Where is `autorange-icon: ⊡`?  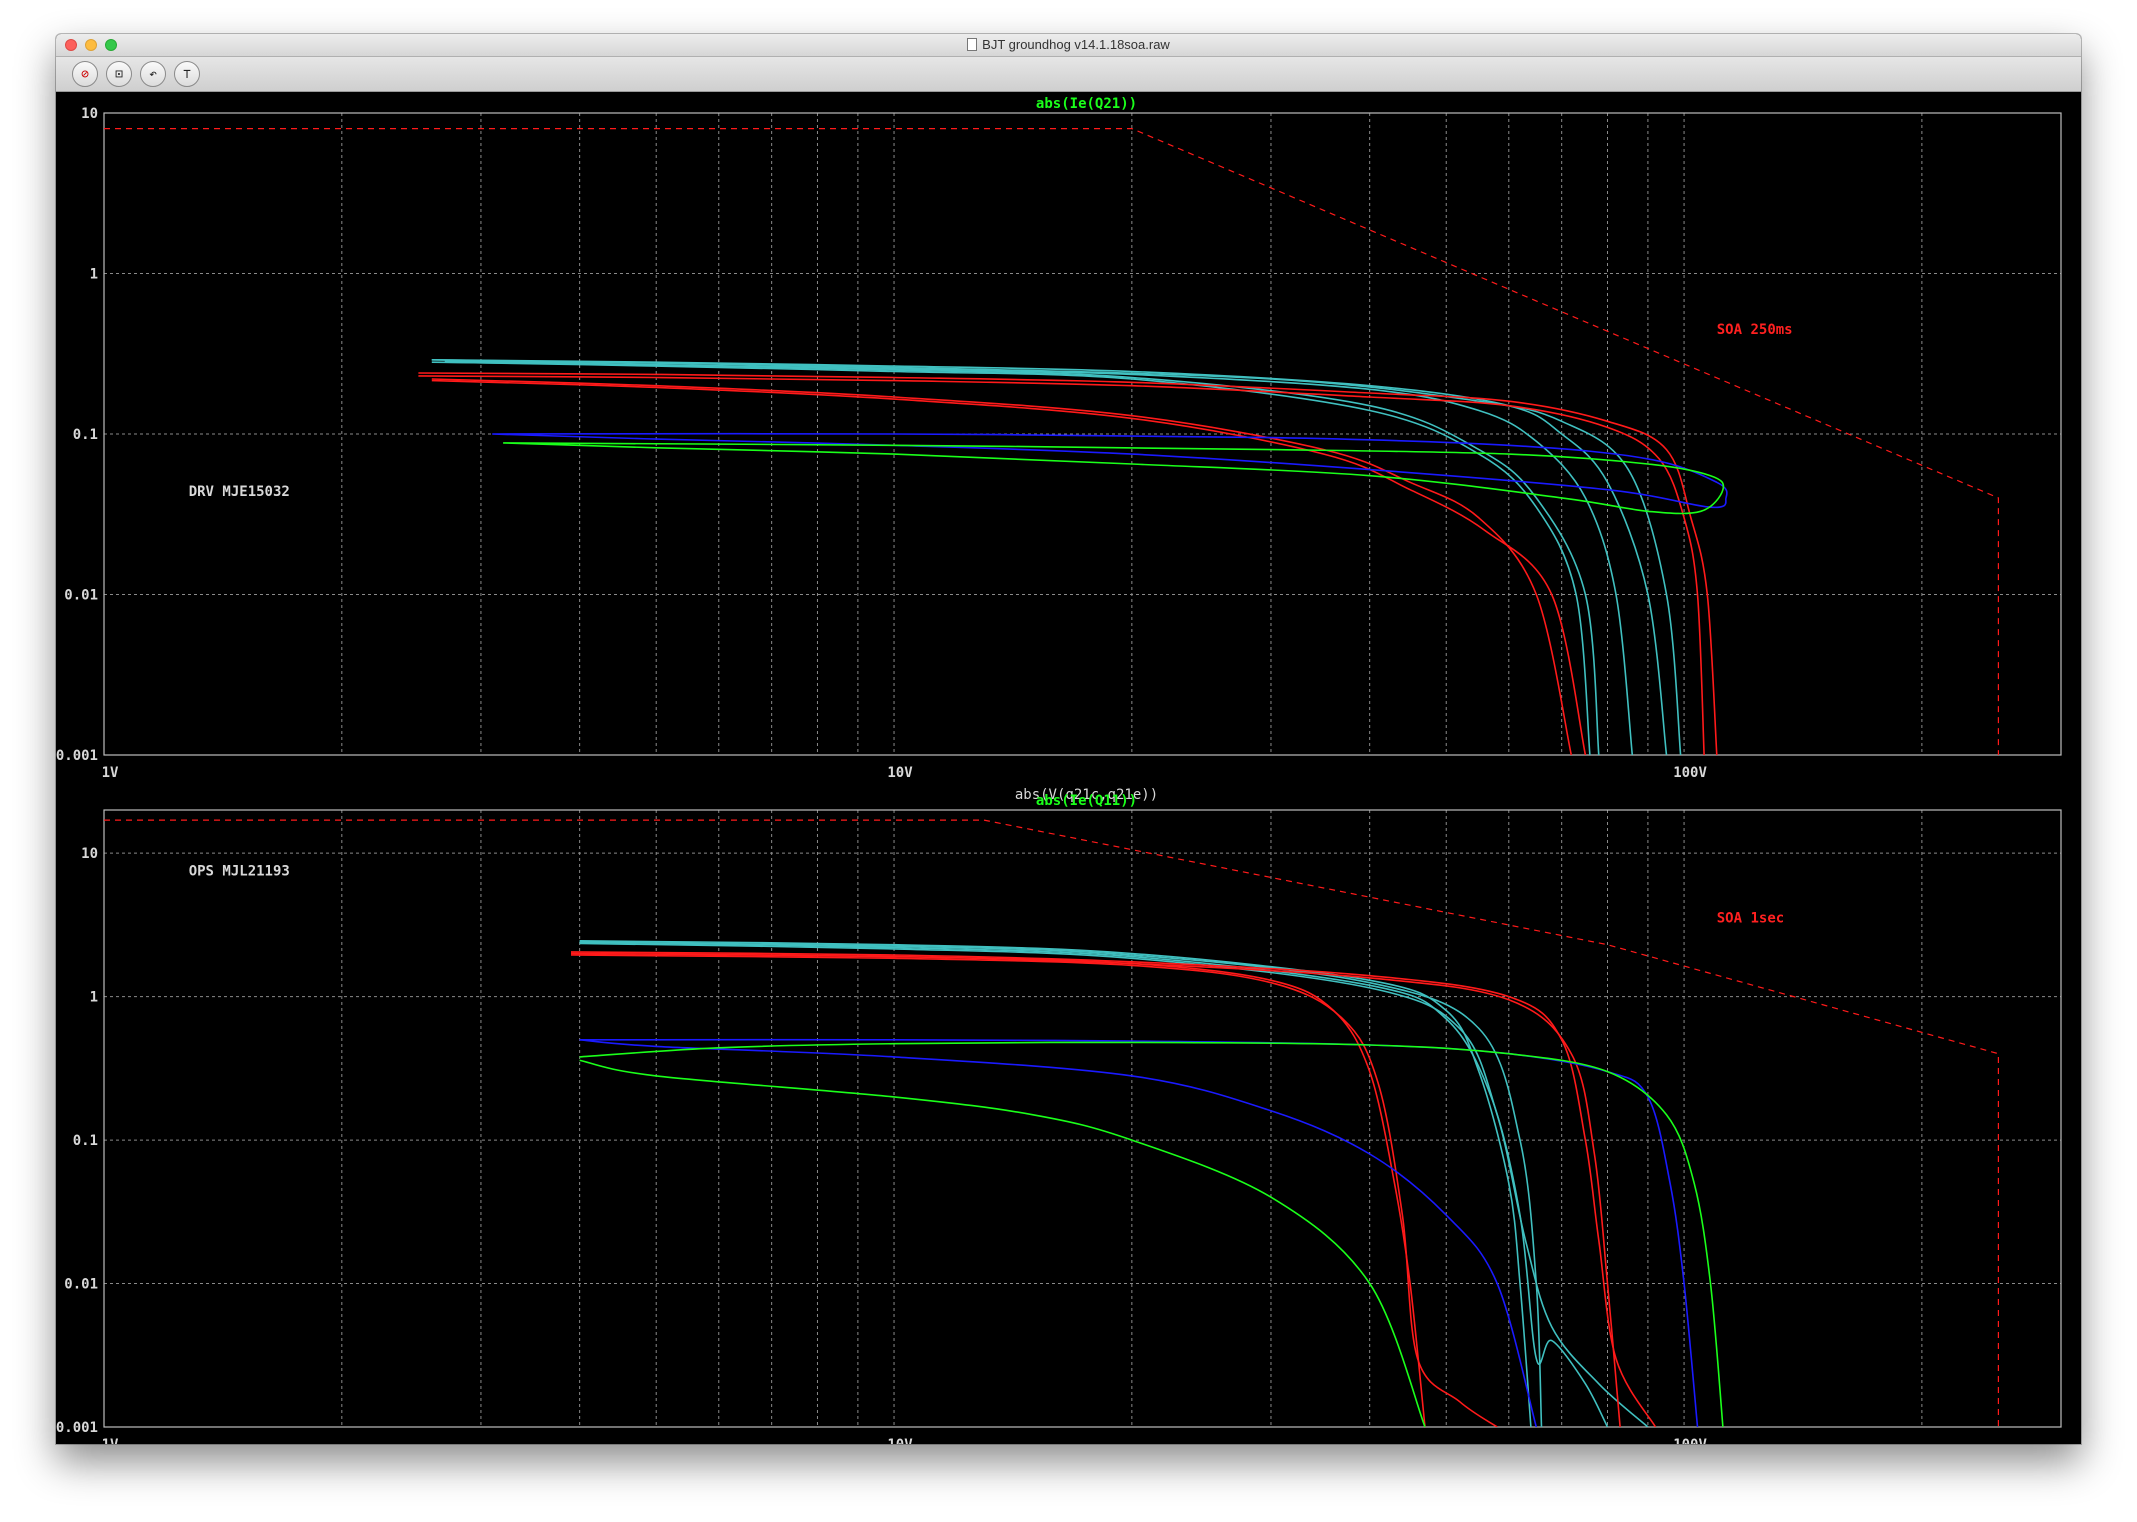
autorange-icon: ⊡ is located at coordinates (119, 74).